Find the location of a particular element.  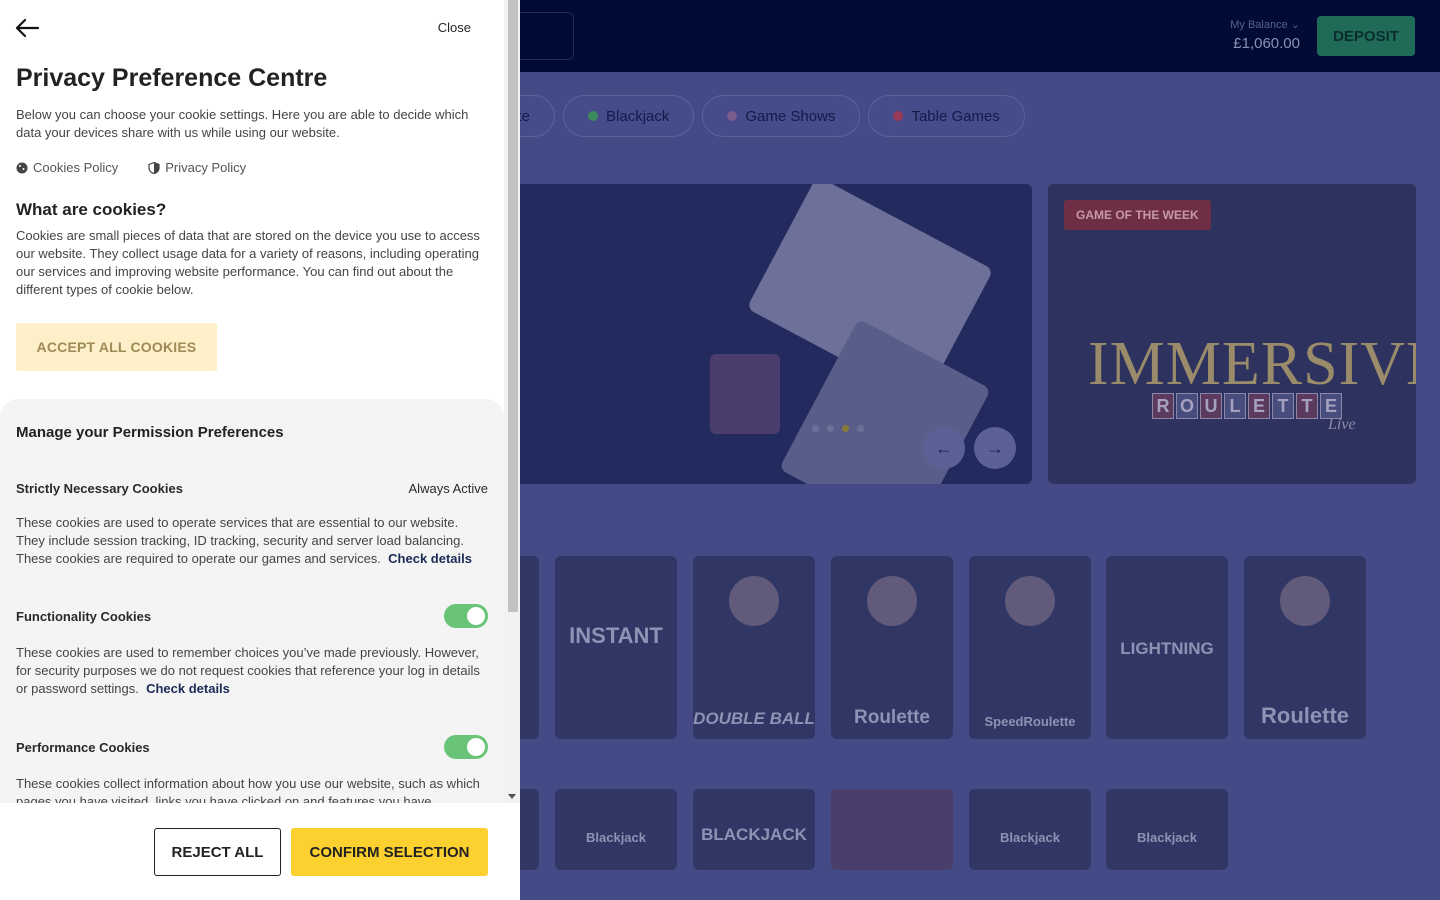

balance-label: My Balance ⌄ is located at coordinates (1265, 25).